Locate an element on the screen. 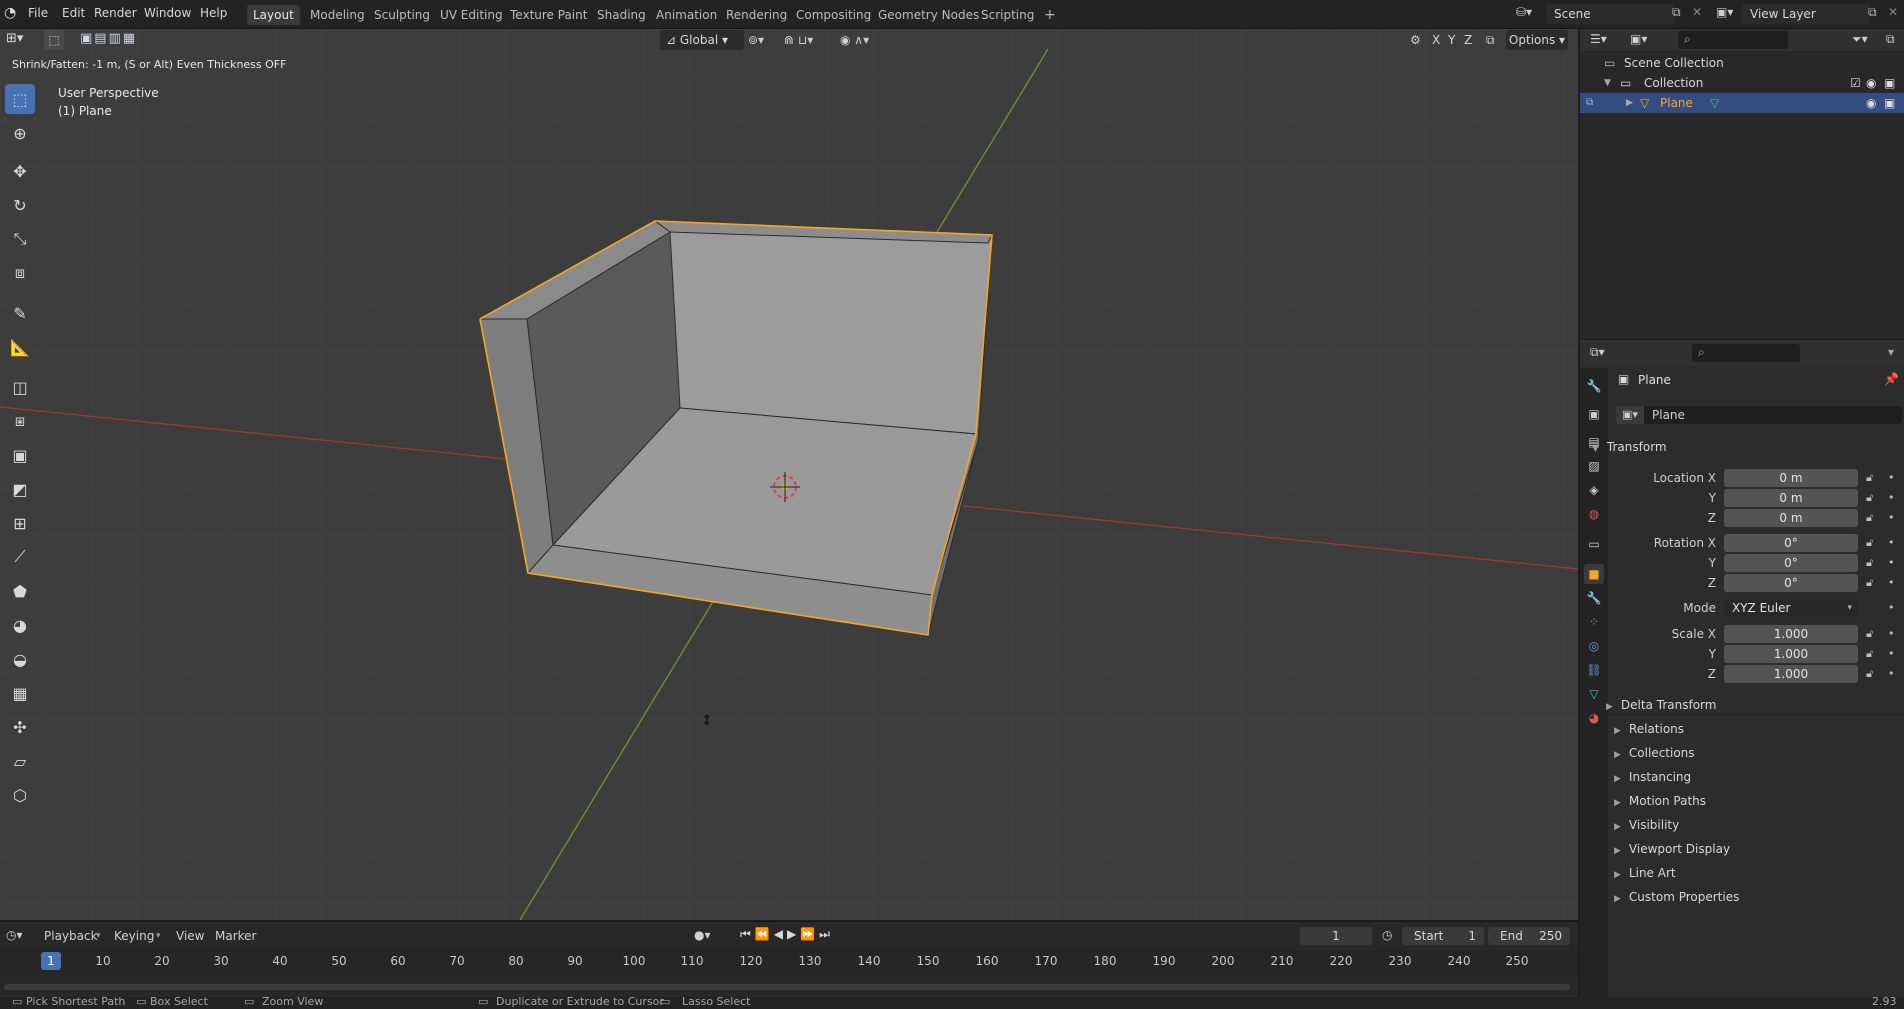 The image size is (1904, 1009). scale-y-field: 1.000 is located at coordinates (1791, 654).